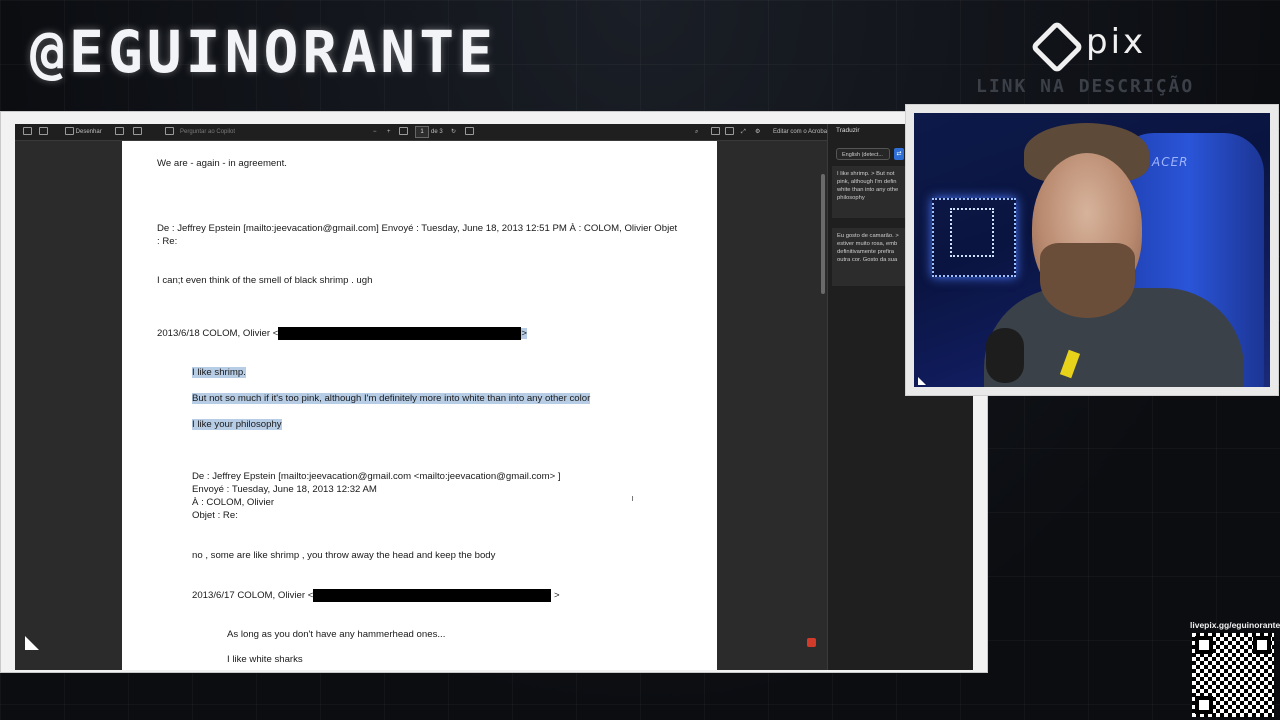 Image resolution: width=1280 pixels, height=720 pixels. I want to click on page-number-input: 1, so click(422, 132).